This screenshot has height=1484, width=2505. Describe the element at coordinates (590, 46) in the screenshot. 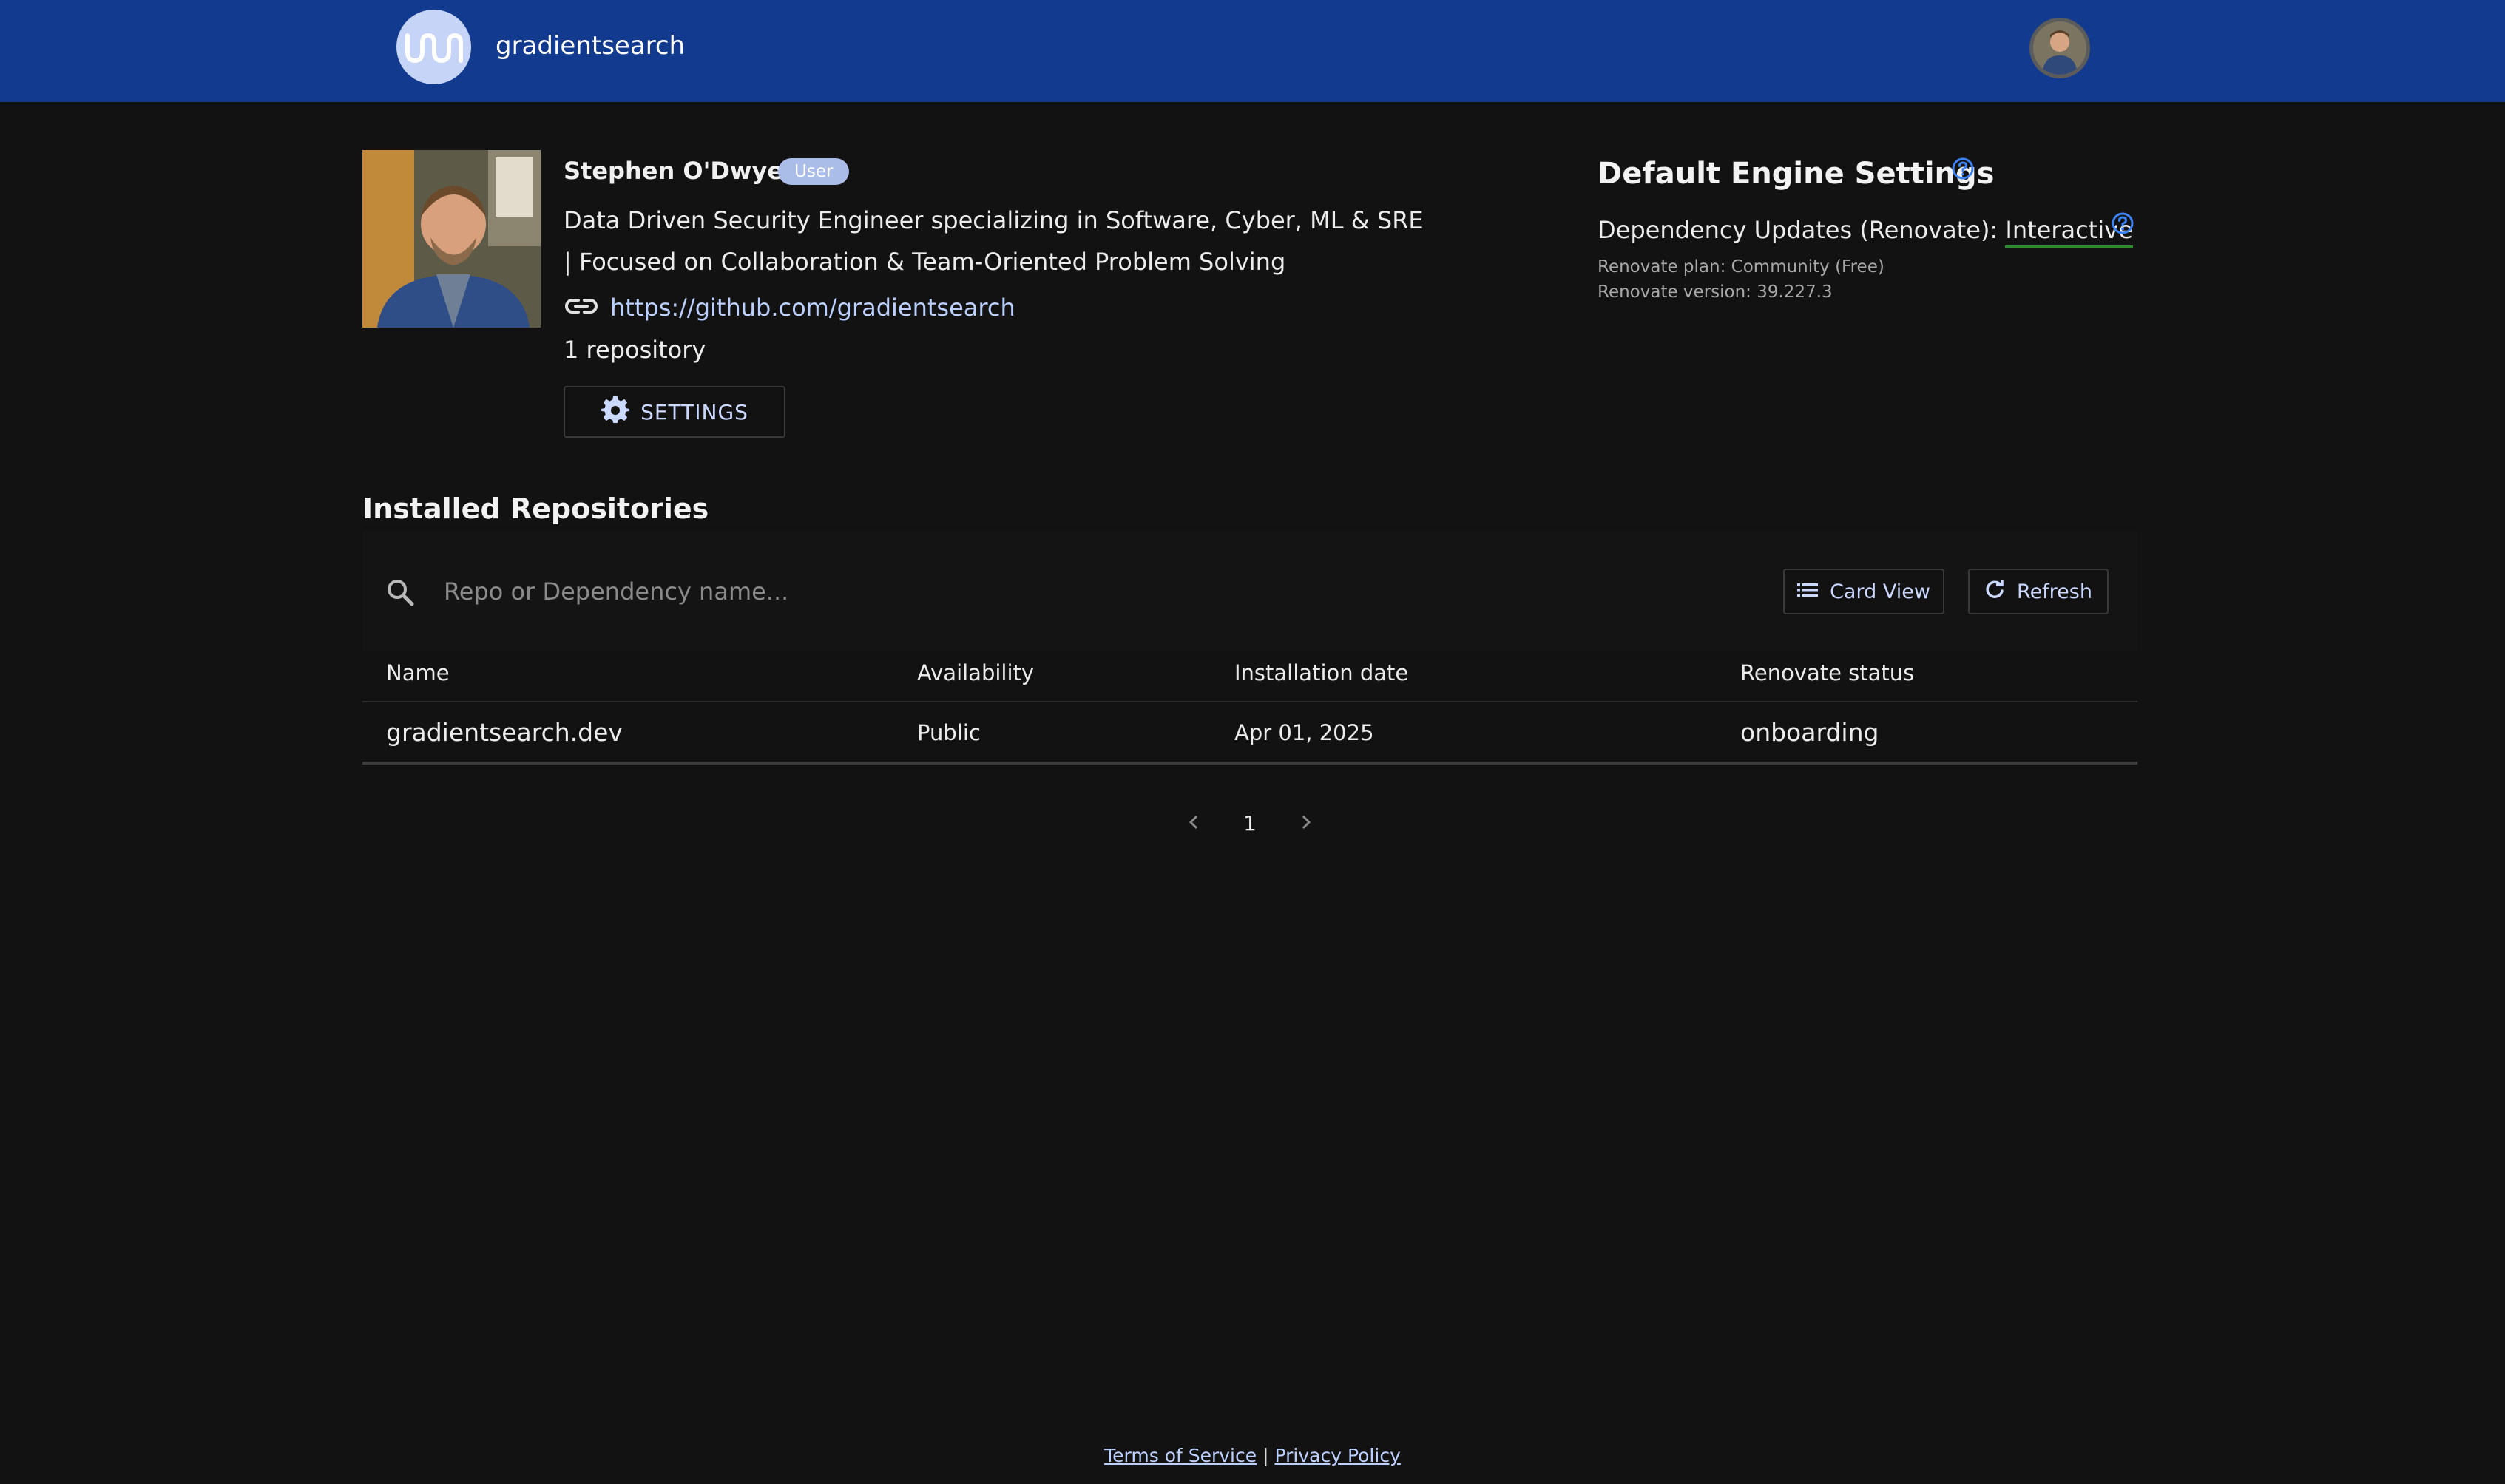

I see `brand-name: gradientsearch` at that location.